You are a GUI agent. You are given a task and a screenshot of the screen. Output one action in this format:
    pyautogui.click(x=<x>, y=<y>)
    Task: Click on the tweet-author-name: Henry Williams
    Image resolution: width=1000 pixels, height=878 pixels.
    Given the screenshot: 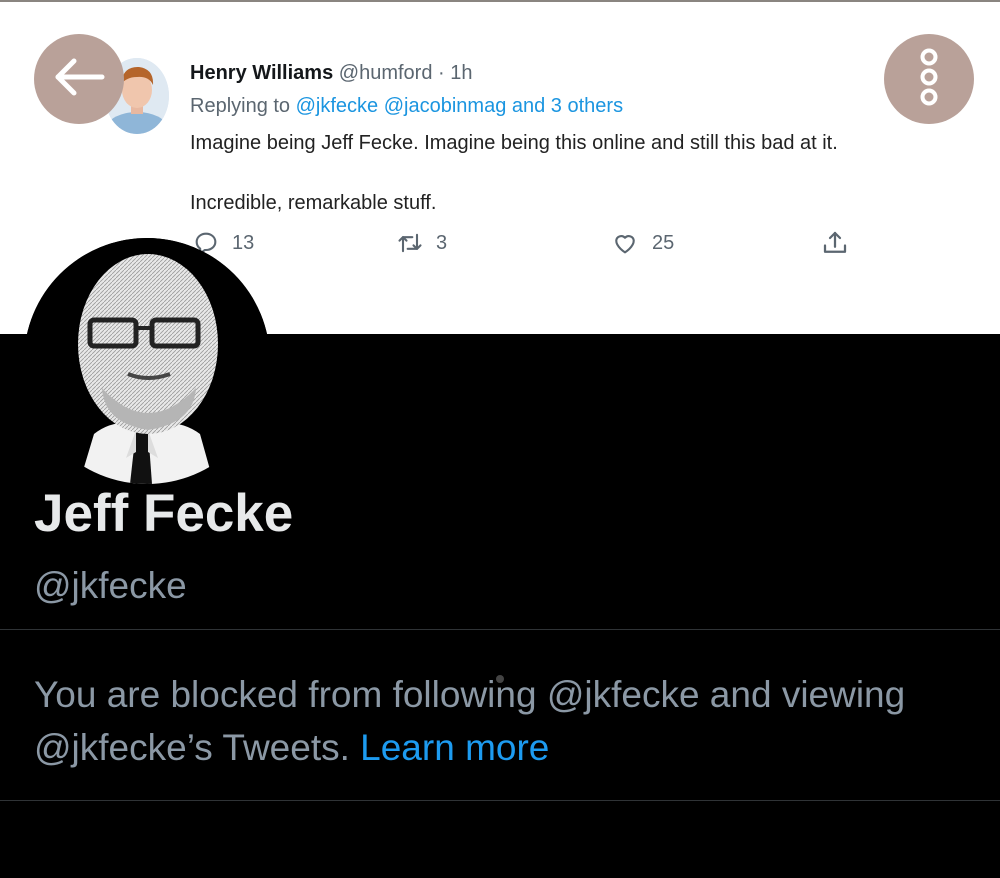 What is the action you would take?
    pyautogui.click(x=261, y=73)
    